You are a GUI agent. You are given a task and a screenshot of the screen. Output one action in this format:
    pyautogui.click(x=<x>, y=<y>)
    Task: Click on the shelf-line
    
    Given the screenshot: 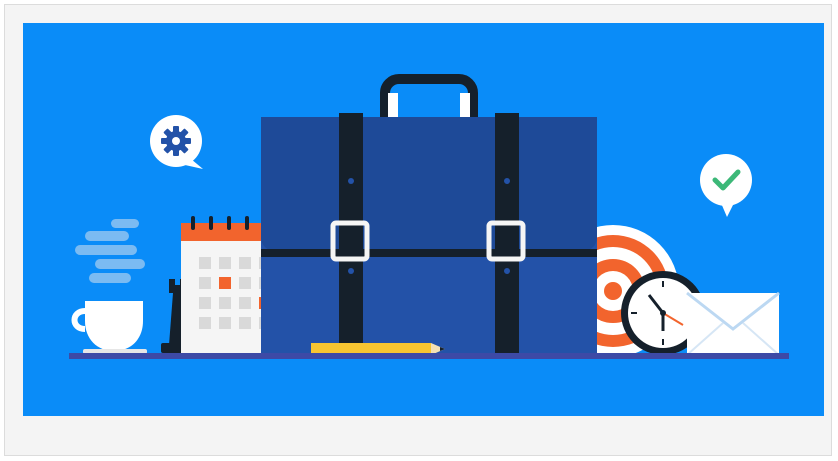 What is the action you would take?
    pyautogui.click(x=429, y=356)
    